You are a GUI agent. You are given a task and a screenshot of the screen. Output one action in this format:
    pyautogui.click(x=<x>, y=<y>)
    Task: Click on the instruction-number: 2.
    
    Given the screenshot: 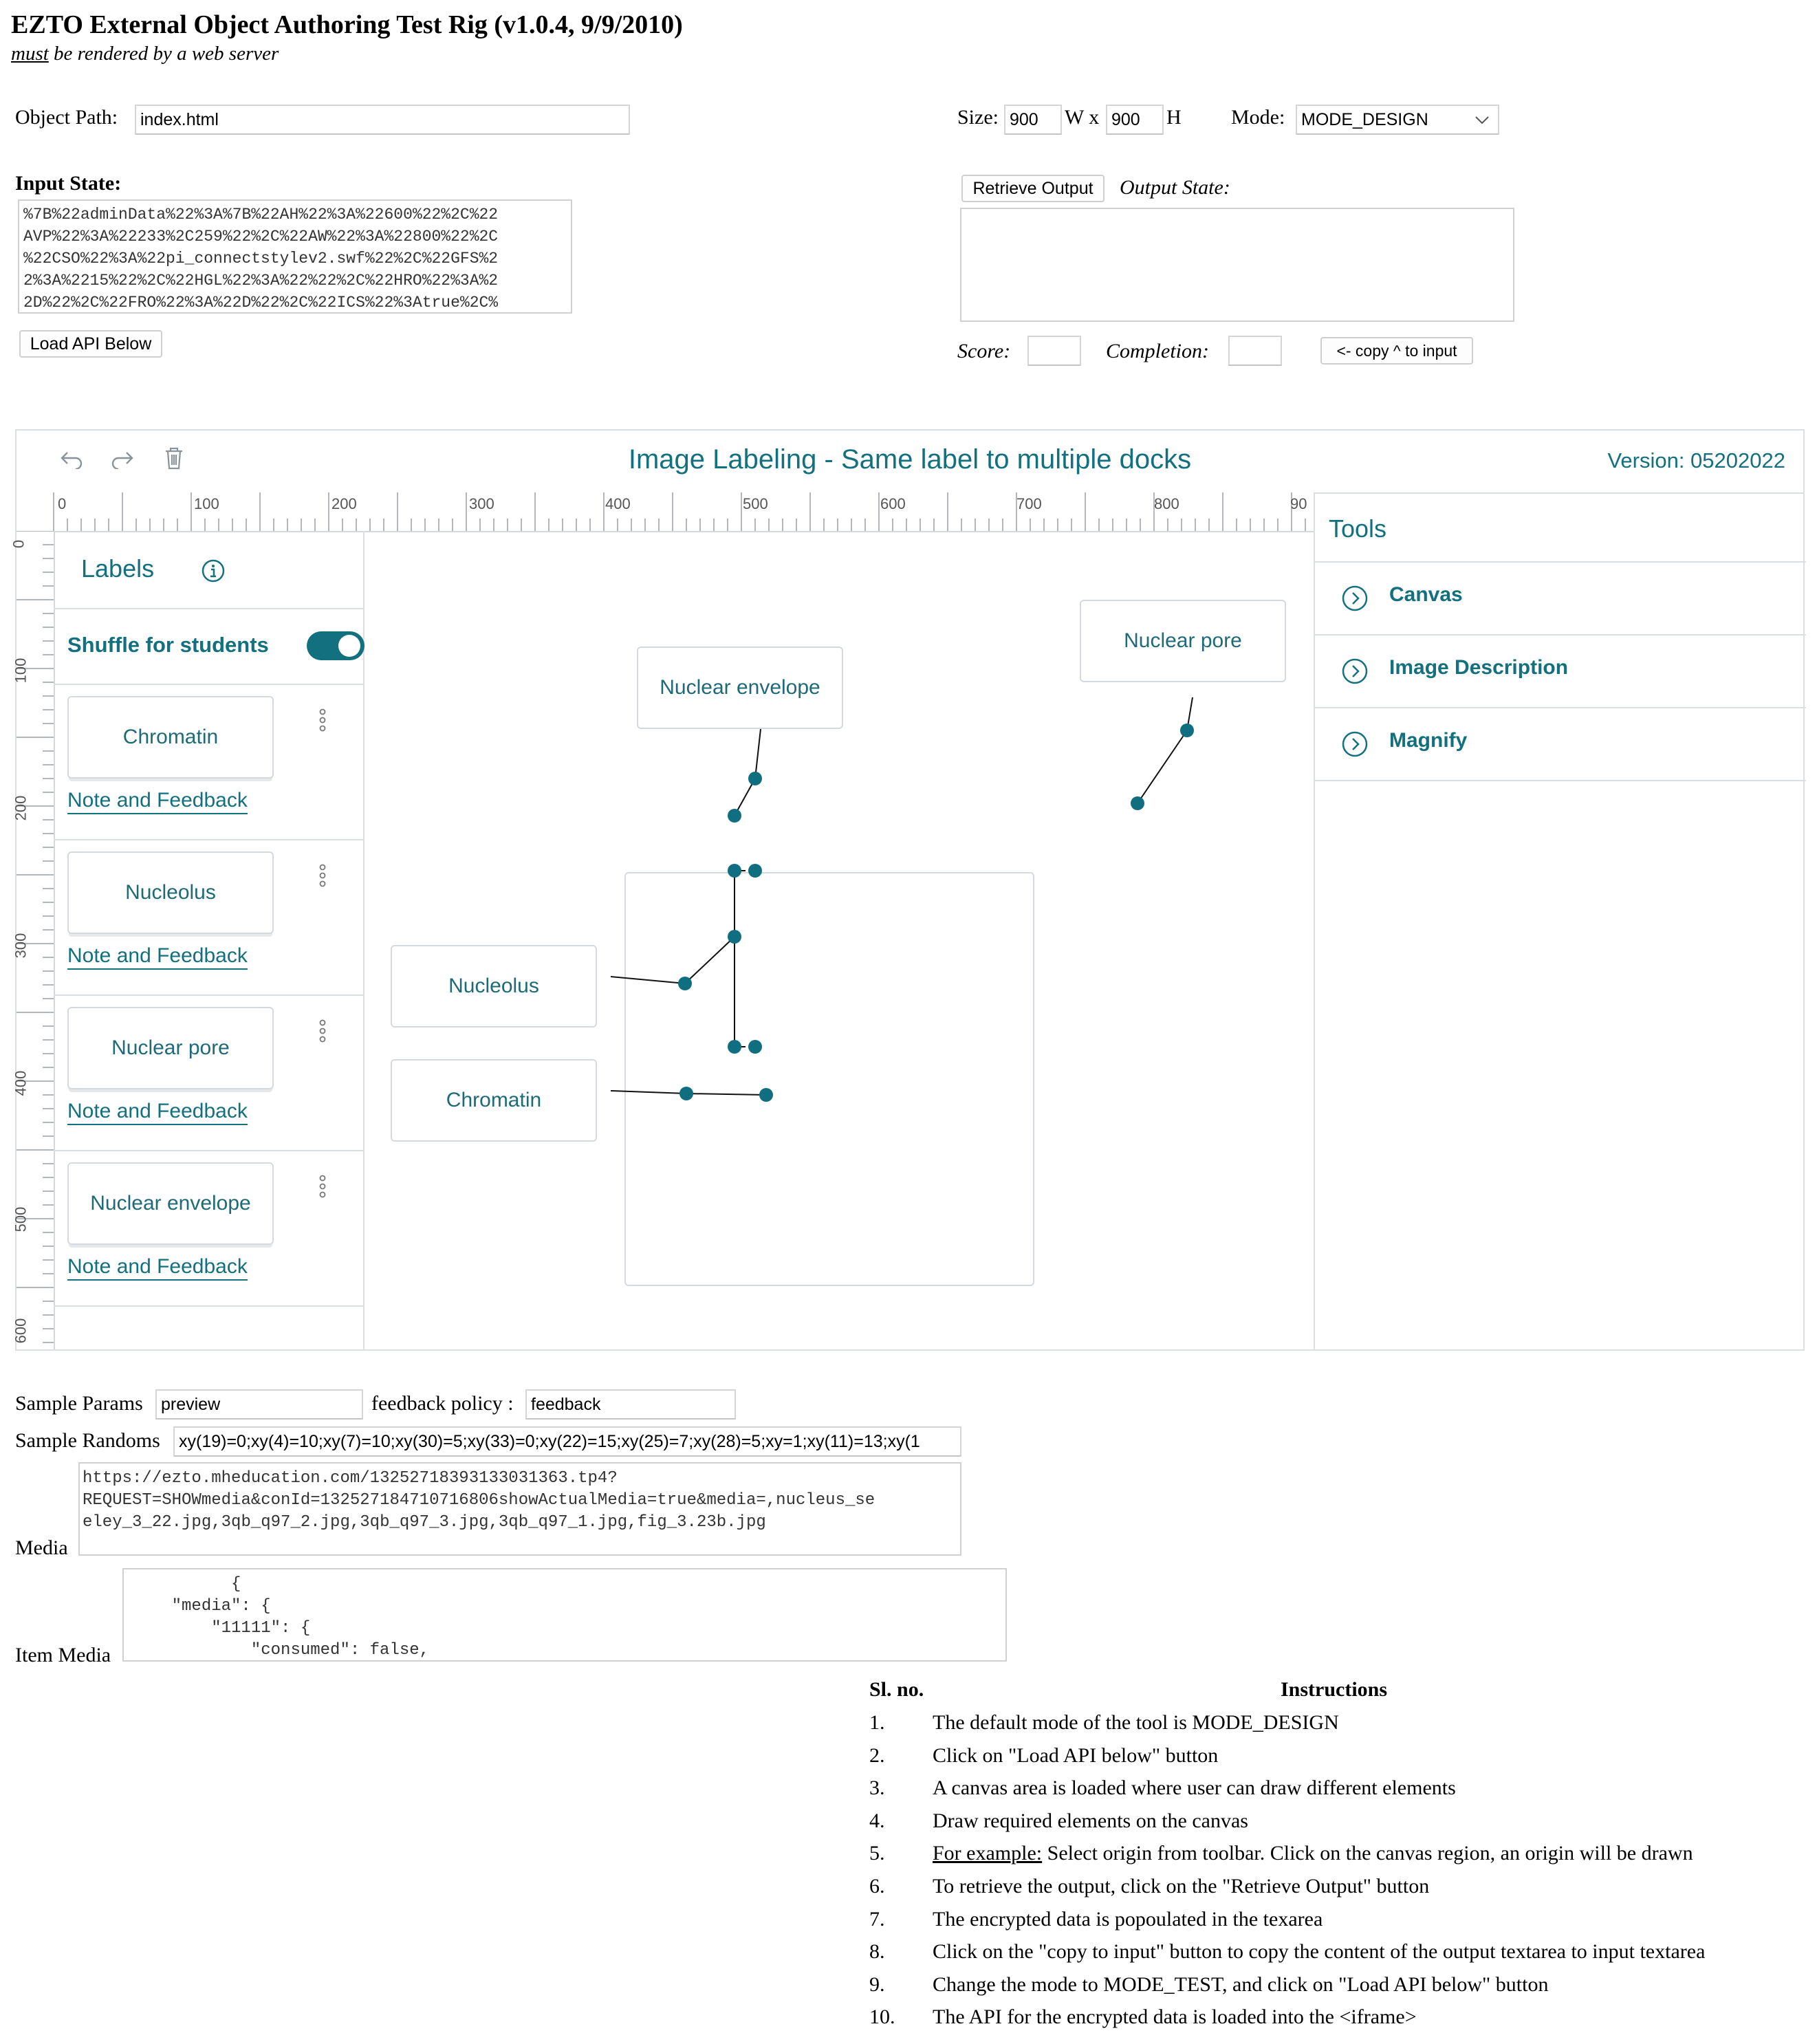 What is the action you would take?
    pyautogui.click(x=877, y=1755)
    